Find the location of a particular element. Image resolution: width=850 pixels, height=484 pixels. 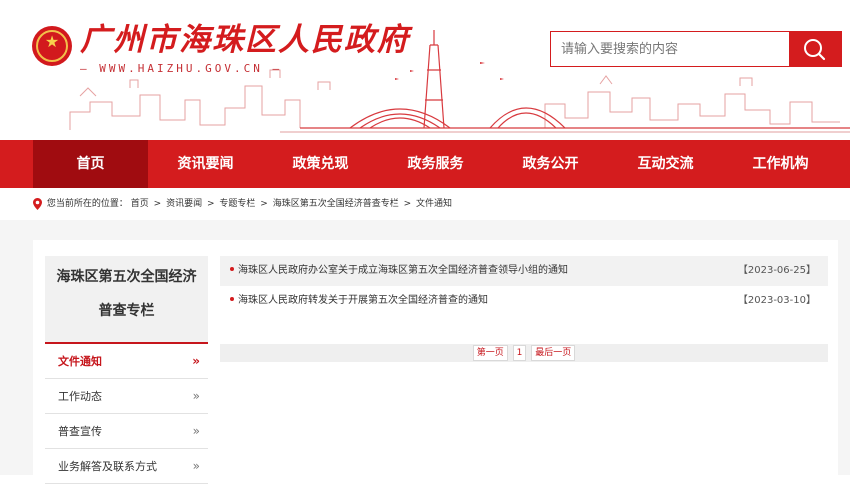

pagination: 第一页 1 最后一页 is located at coordinates (524, 353).